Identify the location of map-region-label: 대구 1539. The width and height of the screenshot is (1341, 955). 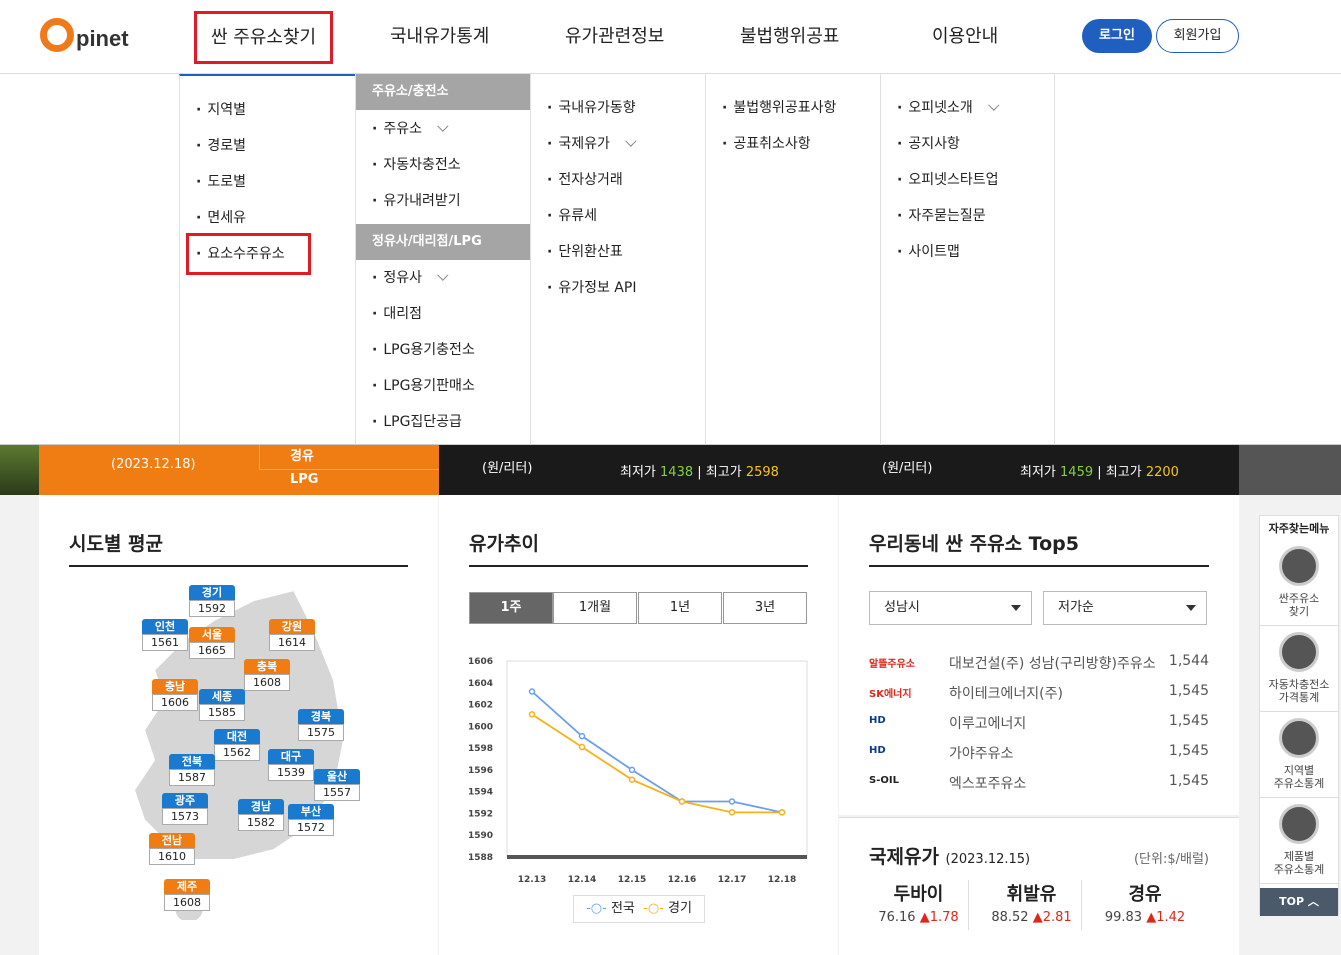
(291, 765).